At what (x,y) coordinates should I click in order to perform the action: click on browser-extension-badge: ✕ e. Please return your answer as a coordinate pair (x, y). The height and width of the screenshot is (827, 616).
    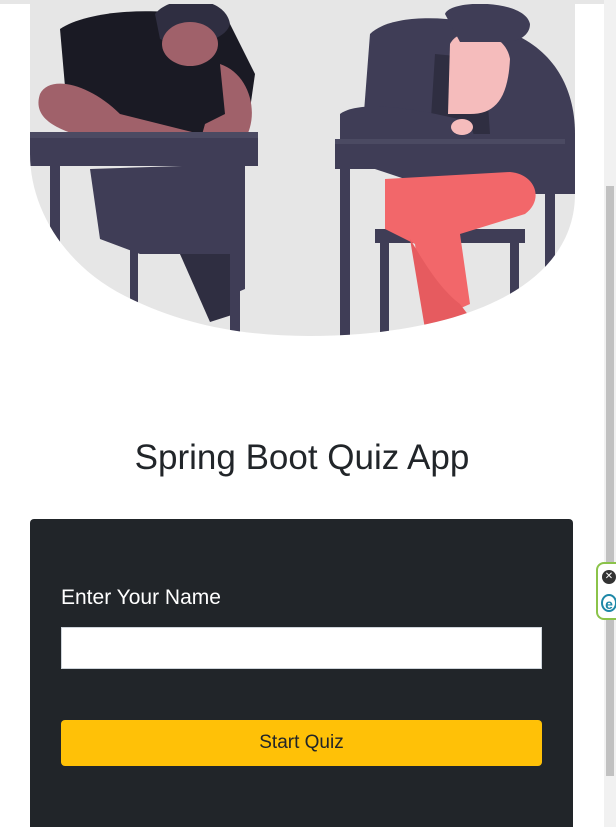
    Looking at the image, I should click on (606, 591).